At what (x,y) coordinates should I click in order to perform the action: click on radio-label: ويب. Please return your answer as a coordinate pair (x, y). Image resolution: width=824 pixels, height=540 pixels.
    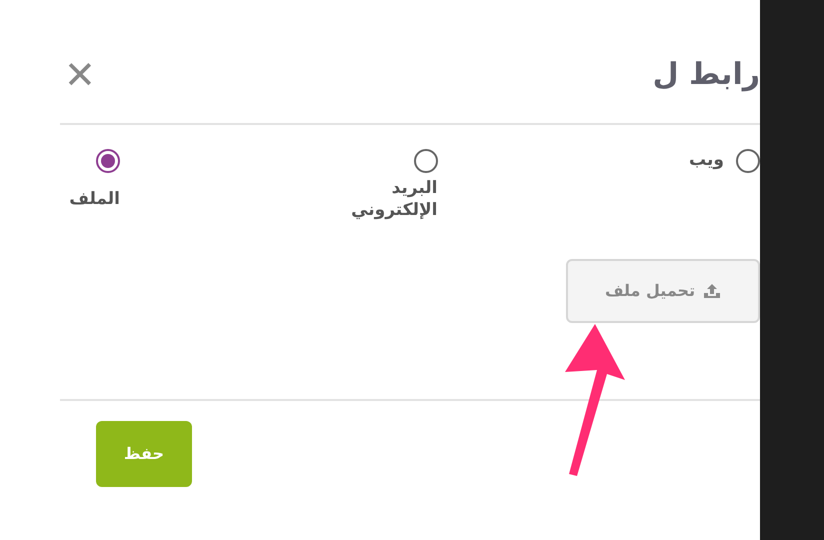
    Looking at the image, I should click on (706, 160).